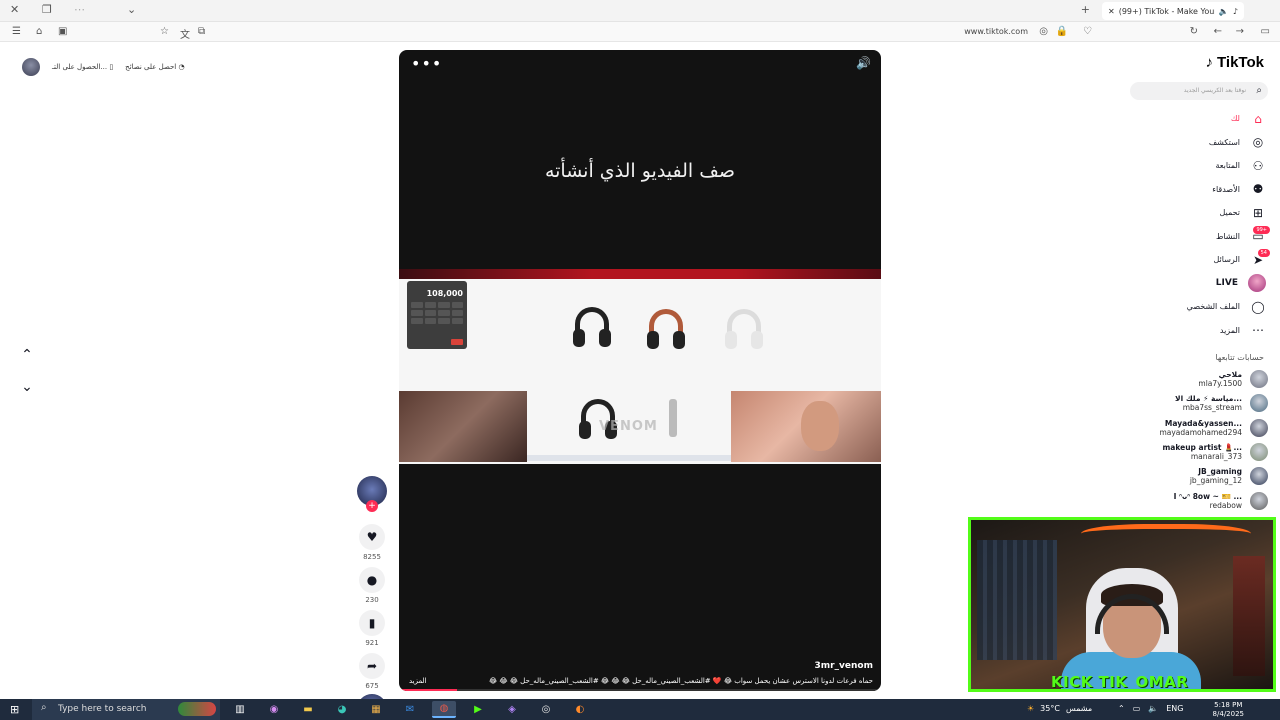  What do you see at coordinates (1224, 142) in the screenshot?
I see `sidebar-item-label: استكشف` at bounding box center [1224, 142].